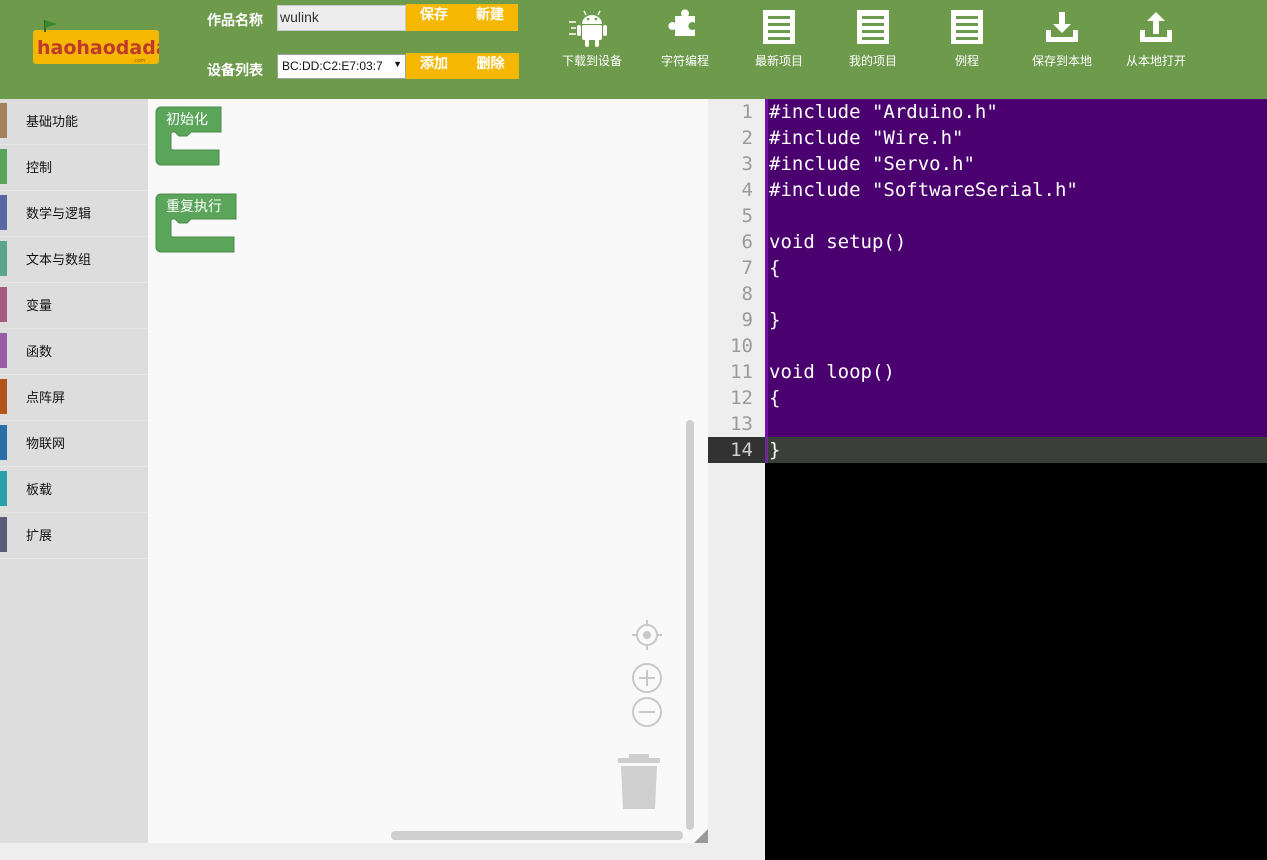 The width and height of the screenshot is (1267, 860). Describe the element at coordinates (747, 190) in the screenshot. I see `line-number: 4` at that location.